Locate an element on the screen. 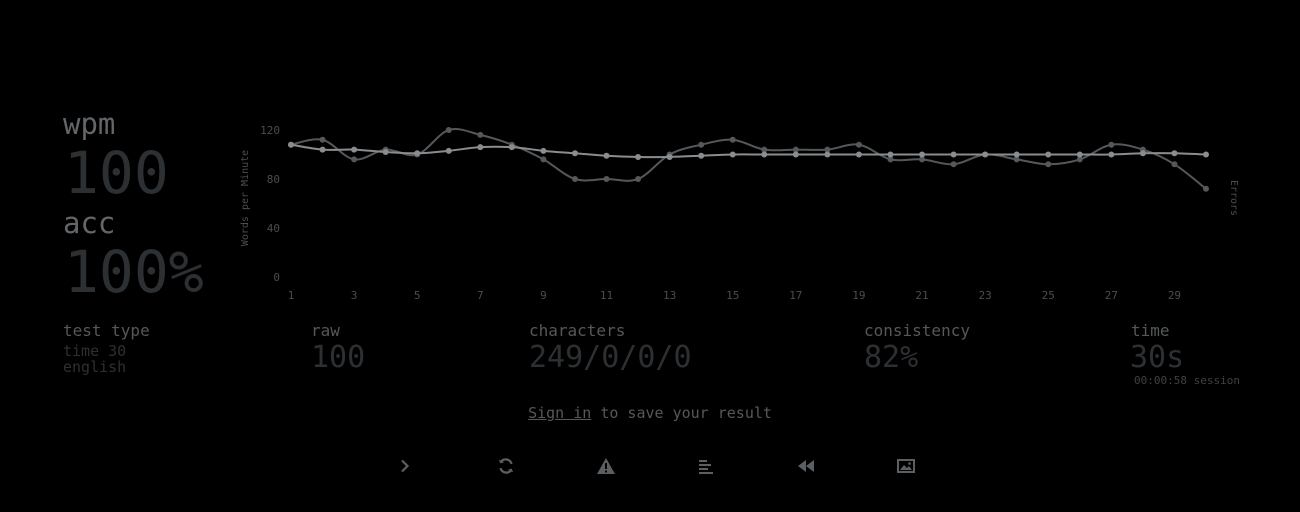 The height and width of the screenshot is (512, 1300). characters-label: characters is located at coordinates (577, 330).